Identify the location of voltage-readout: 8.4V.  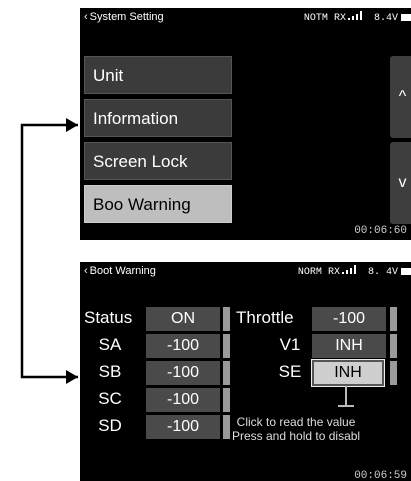
(385, 18).